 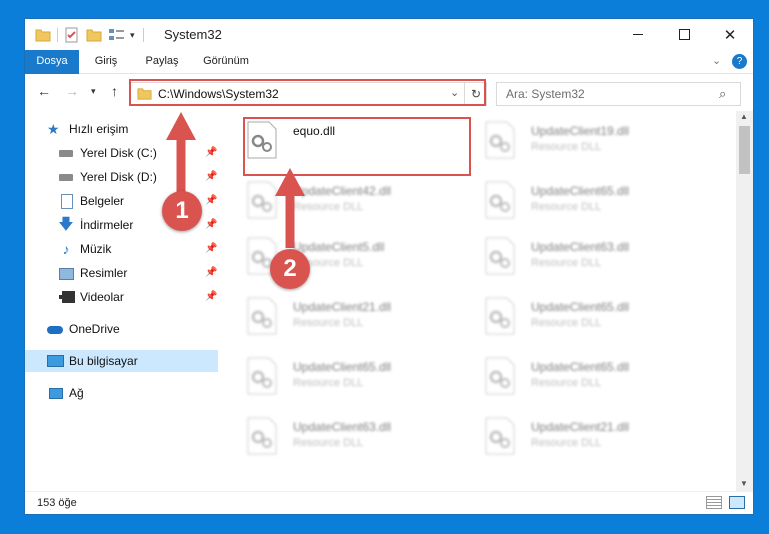 What do you see at coordinates (744, 301) in the screenshot?
I see `vertical-scrollbar: ▲ ▼` at bounding box center [744, 301].